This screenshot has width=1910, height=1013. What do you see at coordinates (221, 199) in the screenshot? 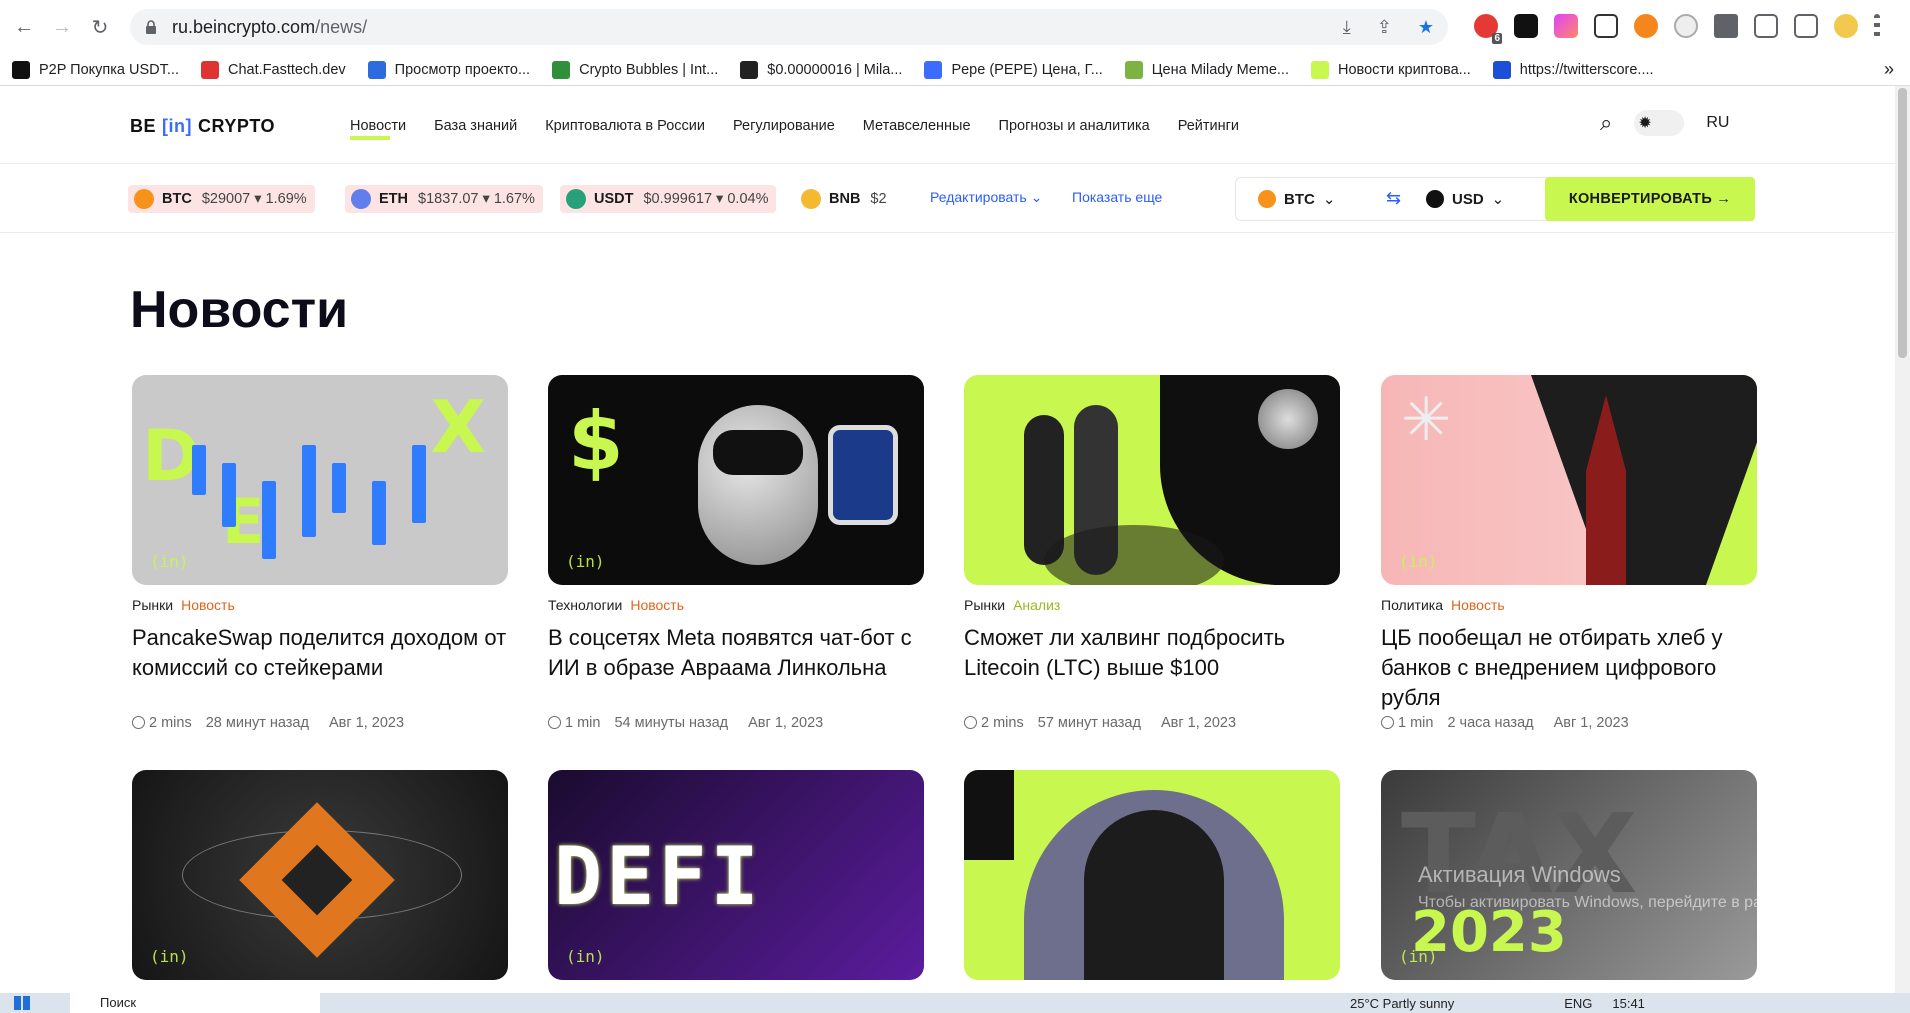
I see `coin-btc: BTC $29007 ▾ 1.69%` at bounding box center [221, 199].